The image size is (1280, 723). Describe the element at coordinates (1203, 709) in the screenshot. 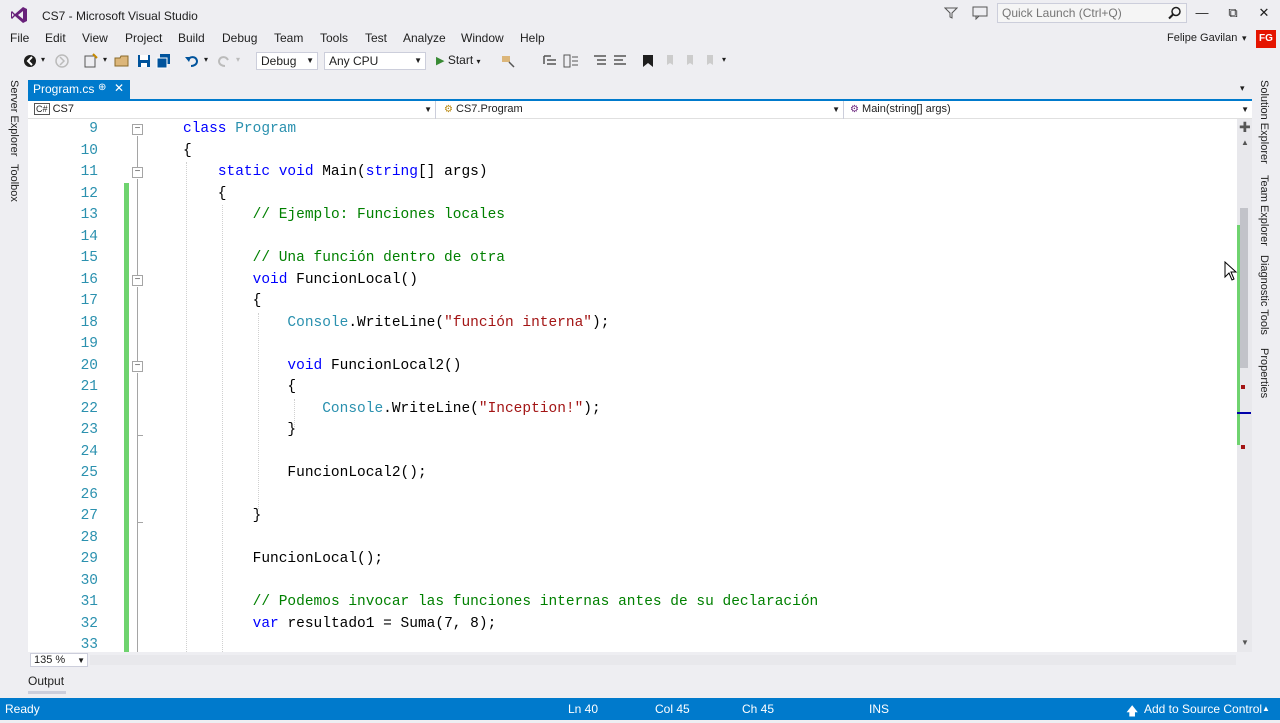

I see `add-to-source-control-button: Add to Source Control` at that location.